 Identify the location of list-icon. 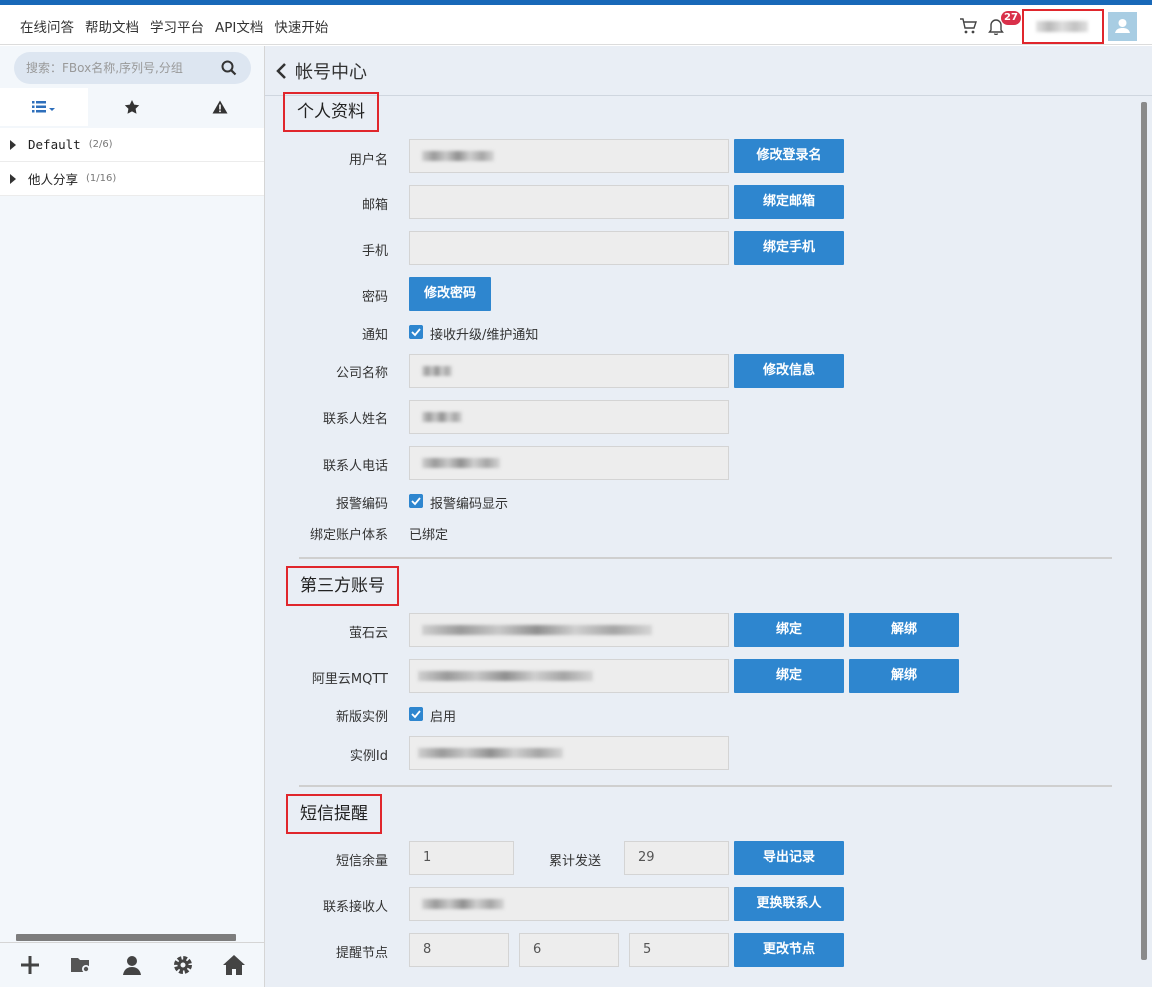
(43, 107).